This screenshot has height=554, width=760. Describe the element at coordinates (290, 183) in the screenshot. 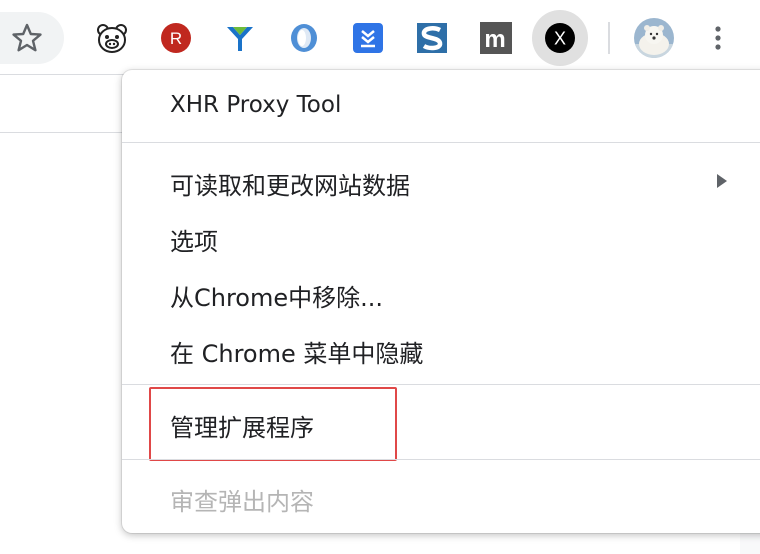

I see `menu-item-site-access: 可读取和更改网站数据` at that location.